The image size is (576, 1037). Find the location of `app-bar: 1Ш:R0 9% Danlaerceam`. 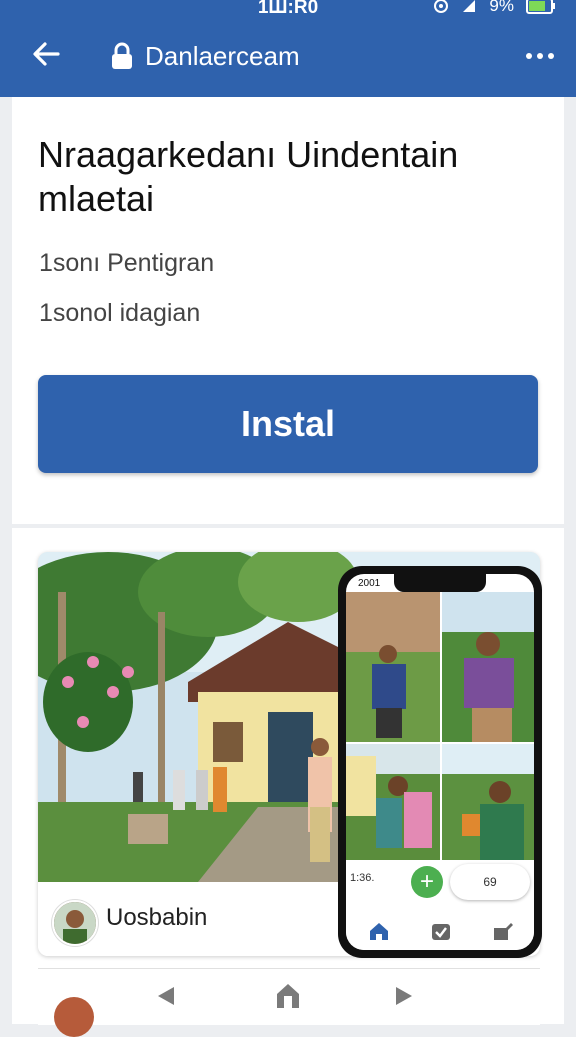

app-bar: 1Ш:R0 9% Danlaerceam is located at coordinates (288, 48).